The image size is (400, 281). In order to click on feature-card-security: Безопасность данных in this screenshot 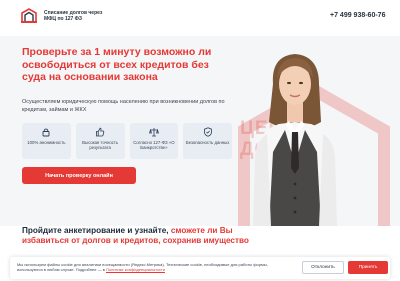, I will do `click(207, 141)`.